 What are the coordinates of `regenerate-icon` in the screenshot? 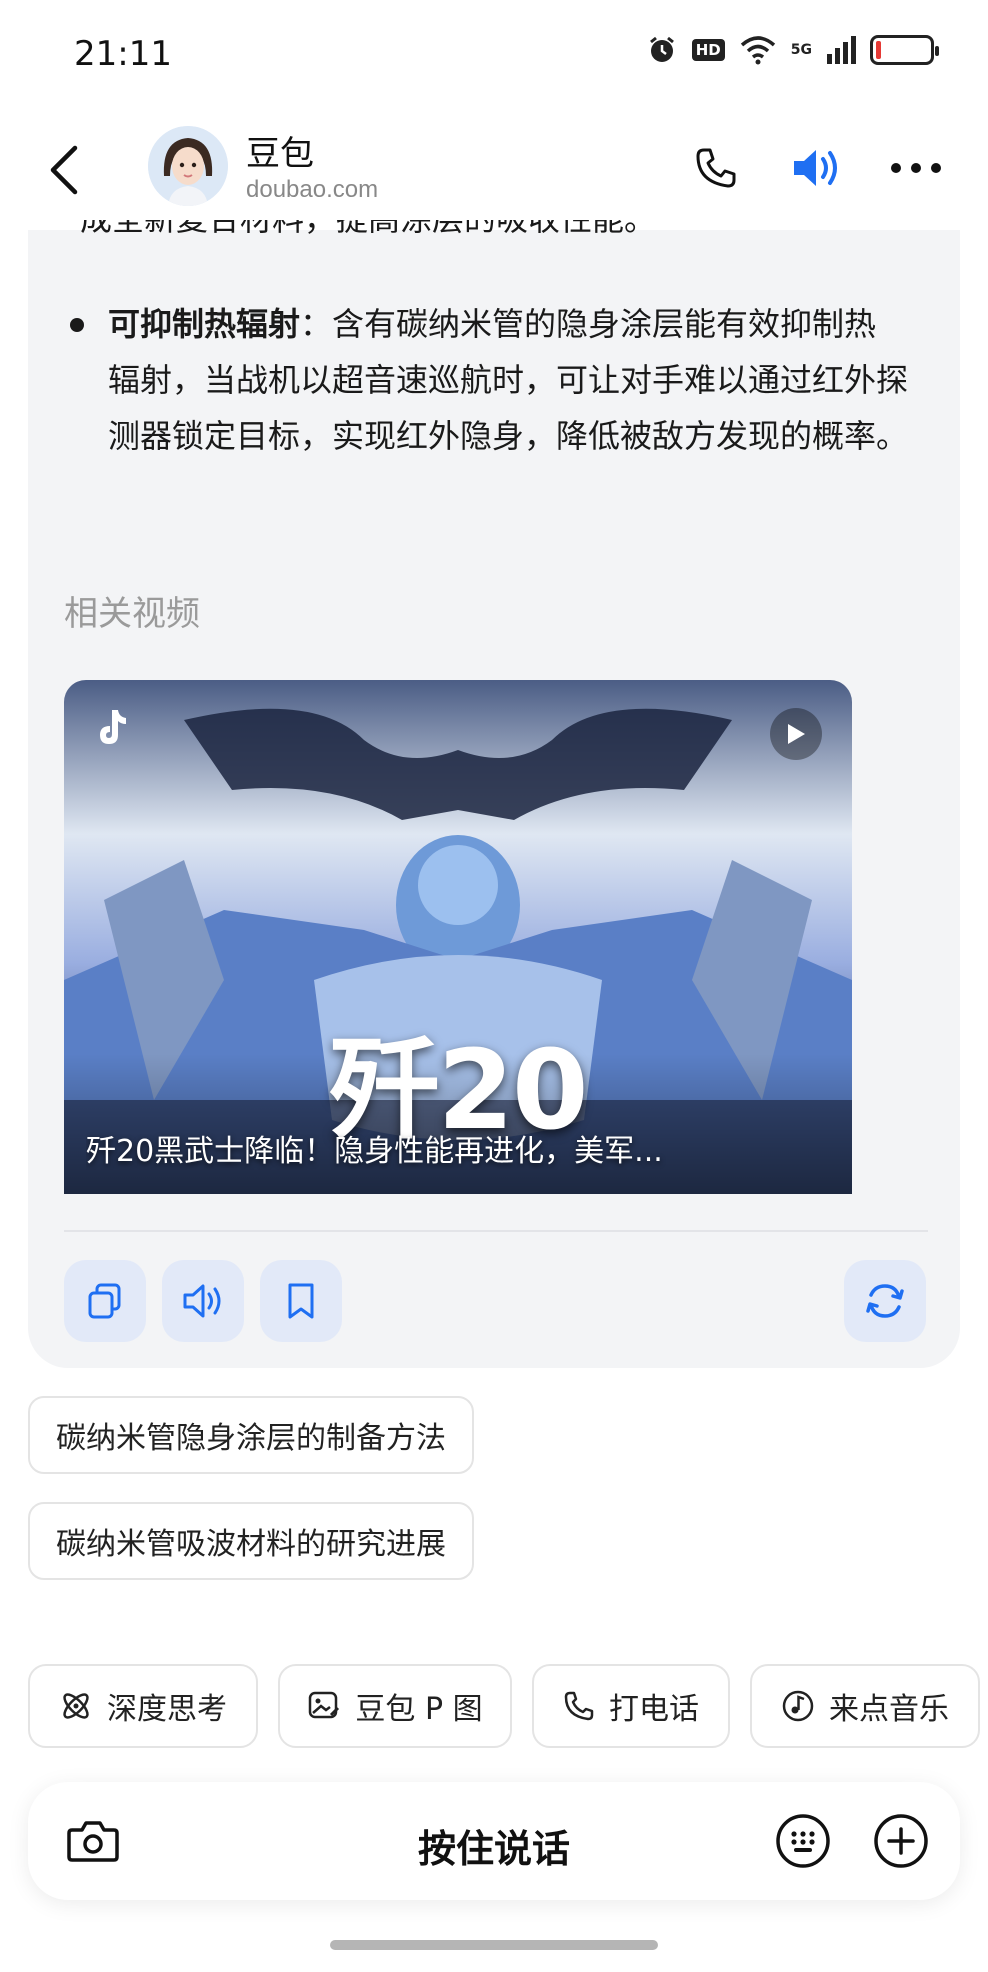 It's located at (885, 1301).